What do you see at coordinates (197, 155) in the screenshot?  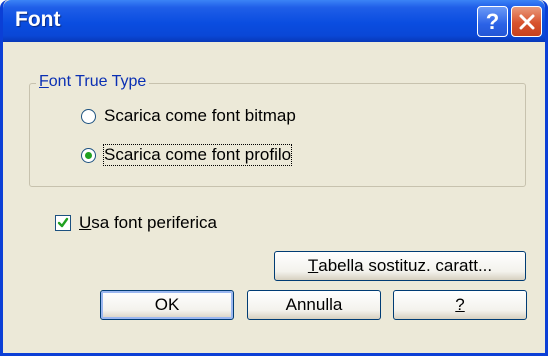 I see `radio-profilo-label: Scarica come font profilo` at bounding box center [197, 155].